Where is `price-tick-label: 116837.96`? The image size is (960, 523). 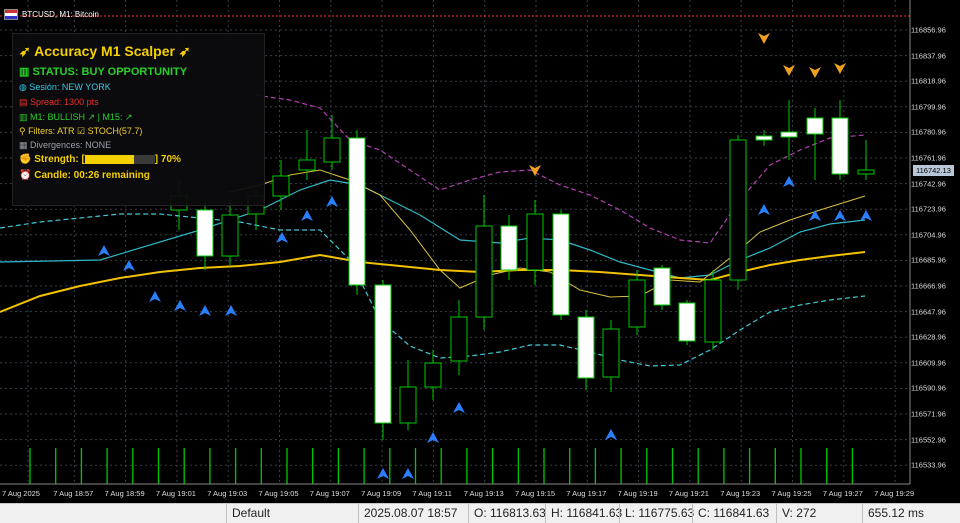
price-tick-label: 116837.96 is located at coordinates (928, 56).